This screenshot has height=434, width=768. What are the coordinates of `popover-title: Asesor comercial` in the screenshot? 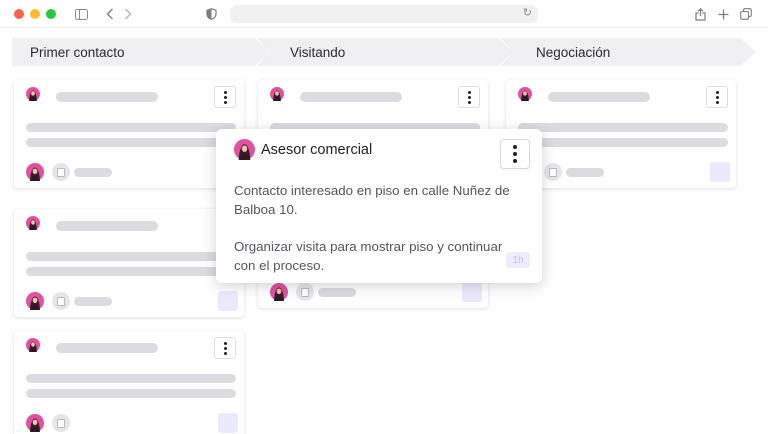 It's located at (317, 150).